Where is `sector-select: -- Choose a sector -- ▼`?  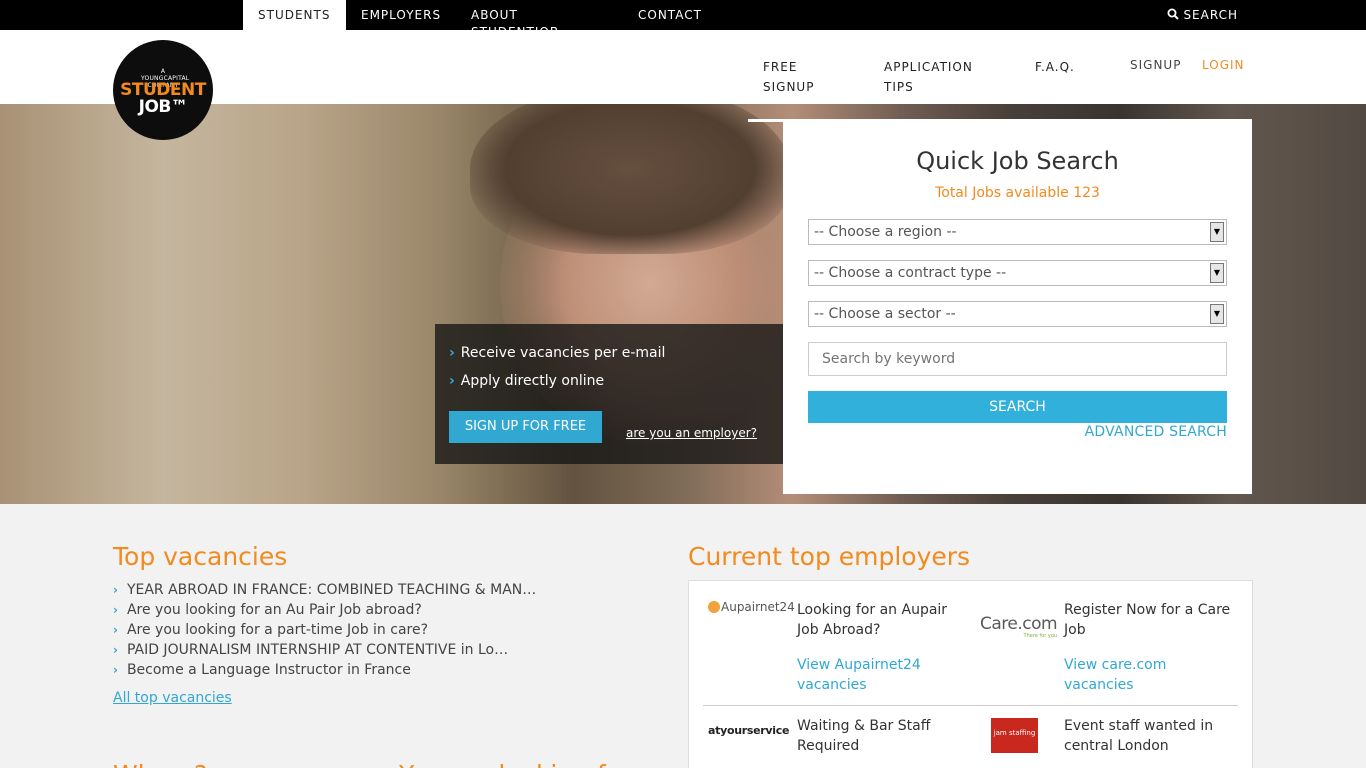
sector-select: -- Choose a sector -- ▼ is located at coordinates (1017, 314).